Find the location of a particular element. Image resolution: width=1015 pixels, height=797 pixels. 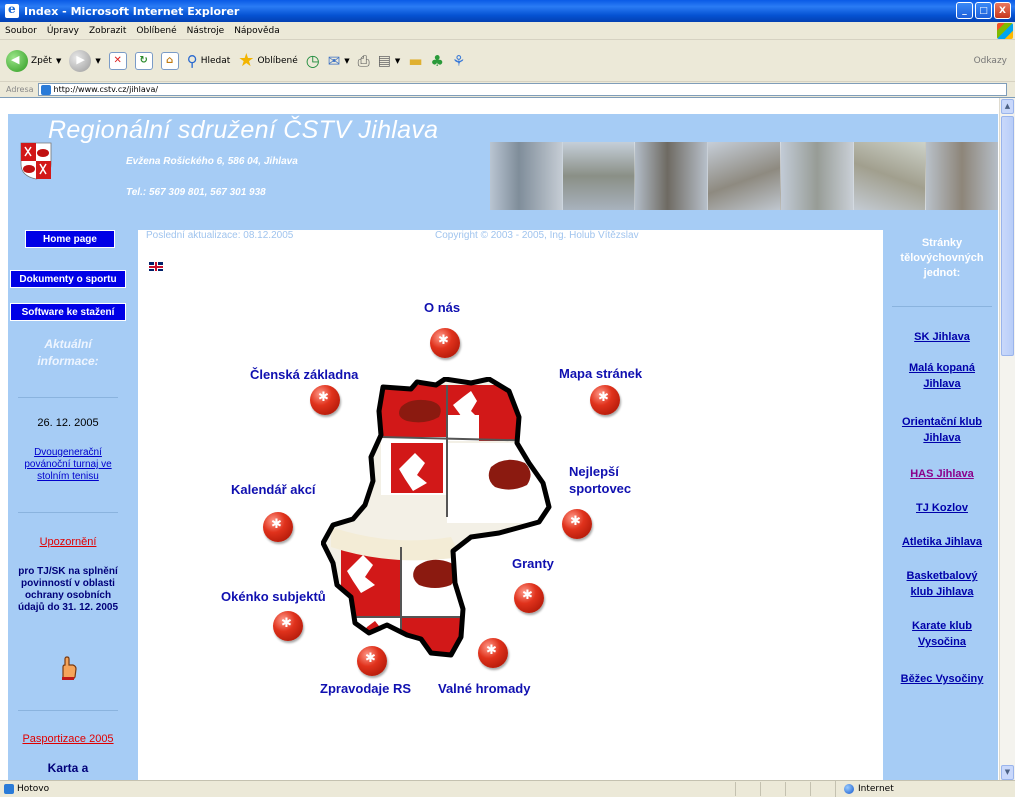

close-button: X is located at coordinates (1002, 10).